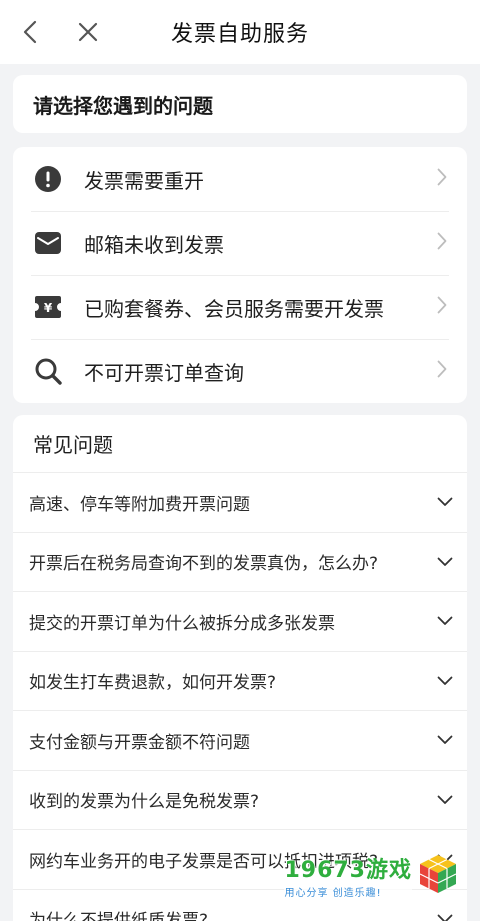 The width and height of the screenshot is (480, 921). I want to click on faq-item: 高速、停车等附加费开票问题, so click(240, 503).